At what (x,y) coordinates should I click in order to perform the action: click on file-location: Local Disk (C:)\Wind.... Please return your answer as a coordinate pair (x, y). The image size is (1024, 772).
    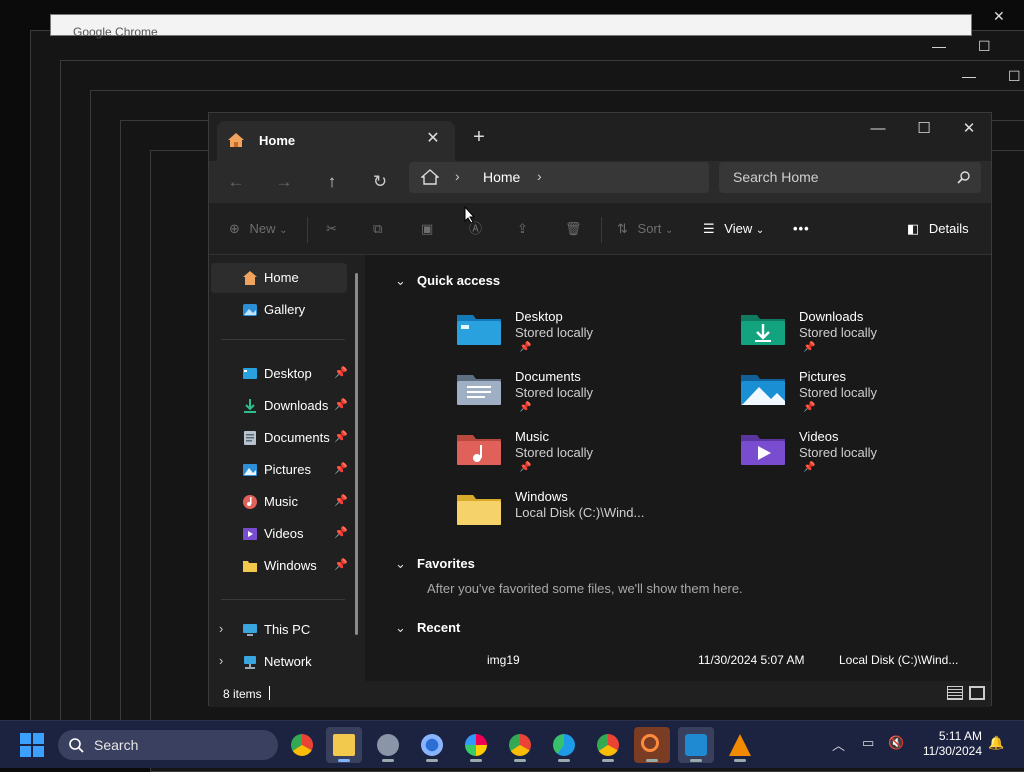
    Looking at the image, I should click on (899, 660).